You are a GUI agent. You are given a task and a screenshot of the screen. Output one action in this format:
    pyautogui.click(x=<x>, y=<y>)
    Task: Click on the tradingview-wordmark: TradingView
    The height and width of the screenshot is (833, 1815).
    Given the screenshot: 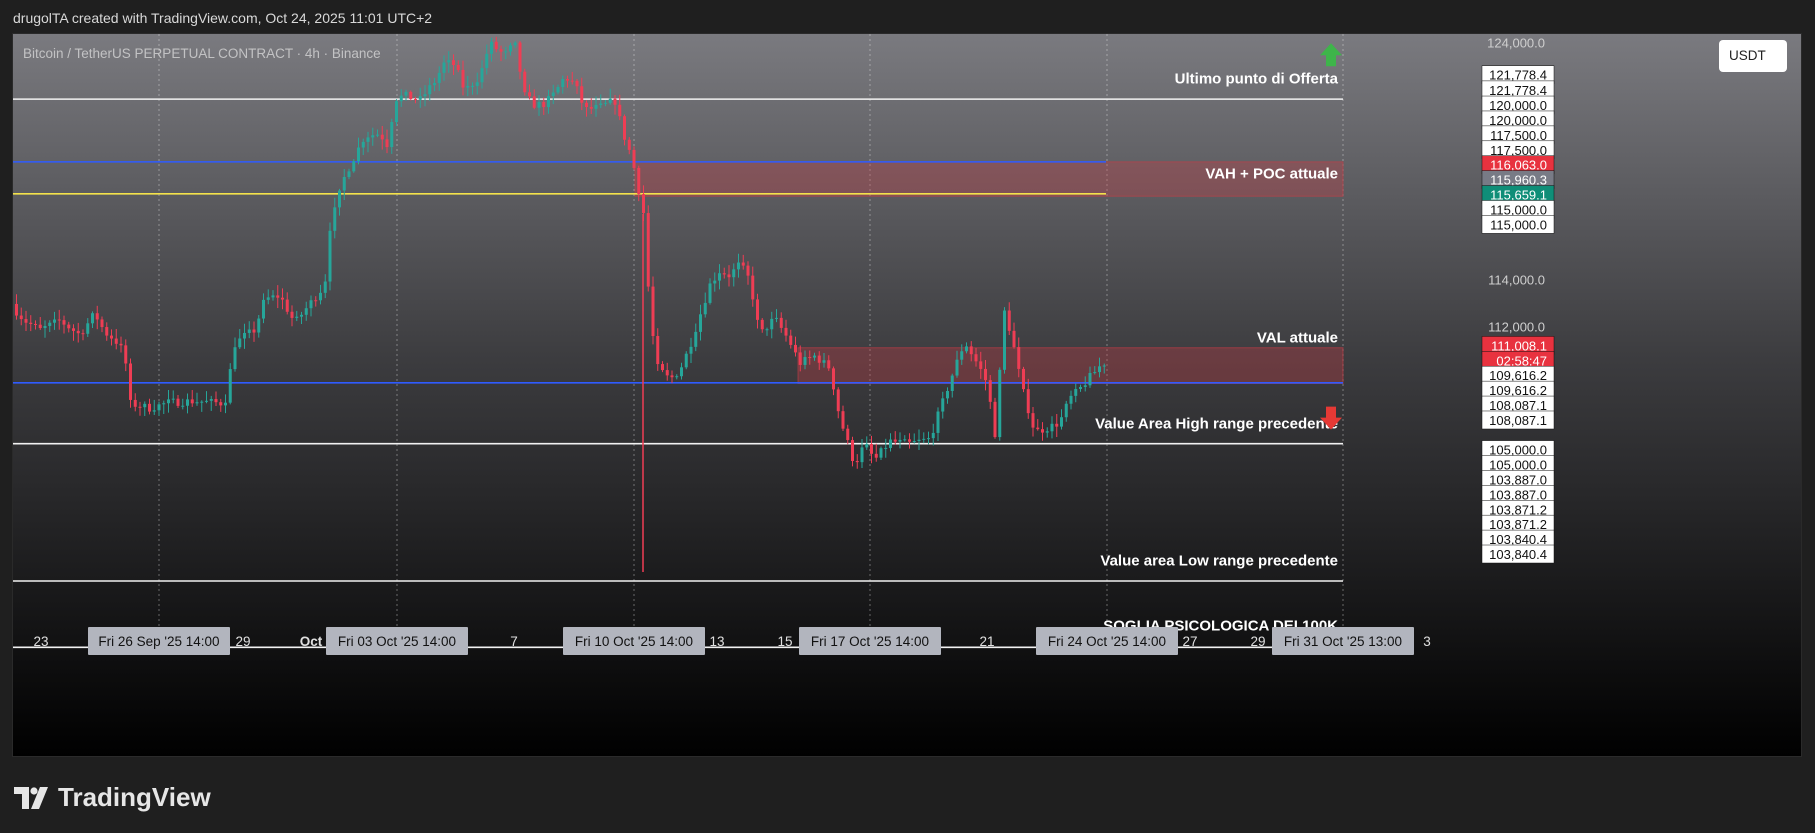 What is the action you would take?
    pyautogui.click(x=134, y=797)
    